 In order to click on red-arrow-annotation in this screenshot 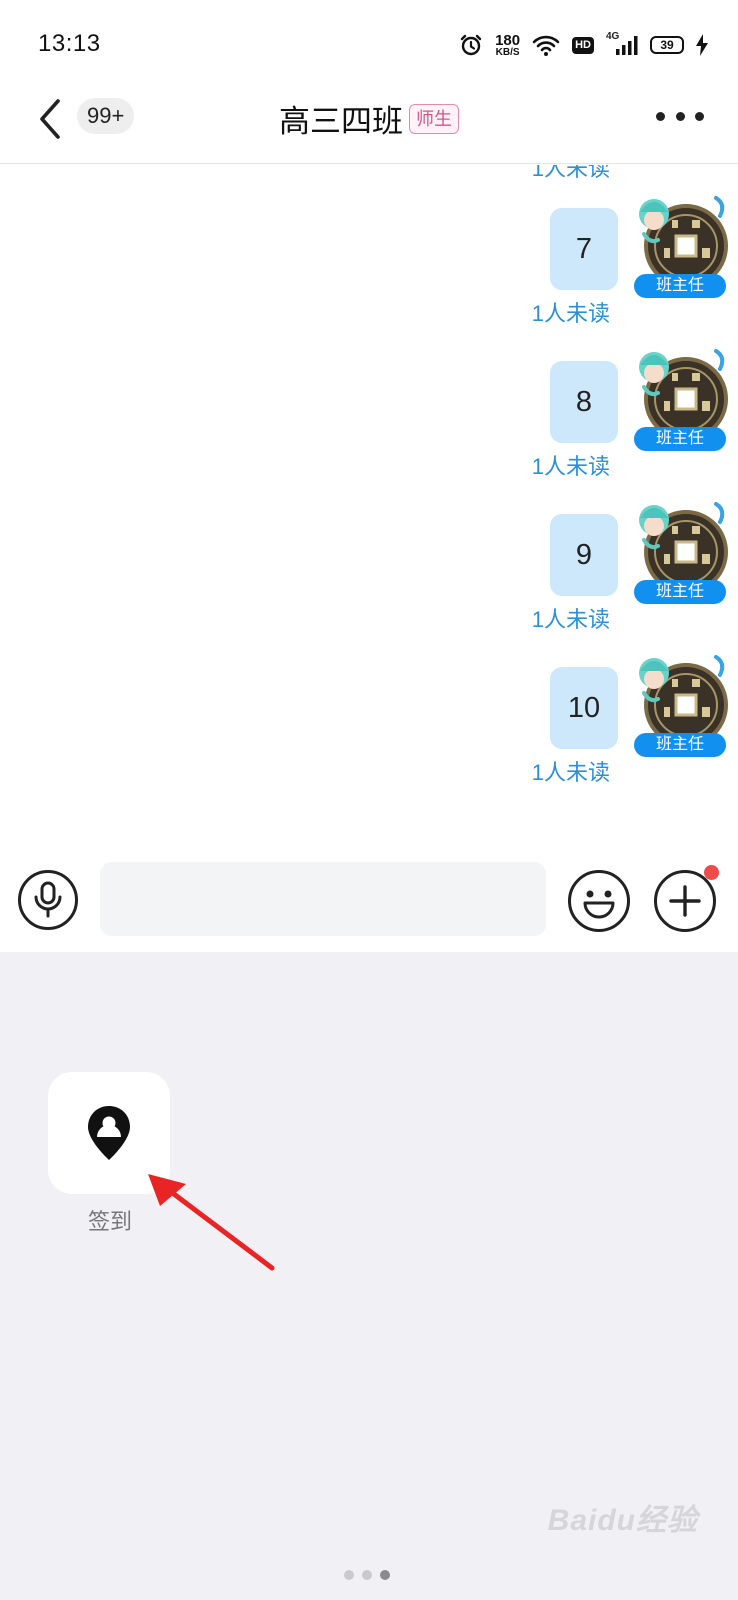, I will do `click(211, 1222)`.